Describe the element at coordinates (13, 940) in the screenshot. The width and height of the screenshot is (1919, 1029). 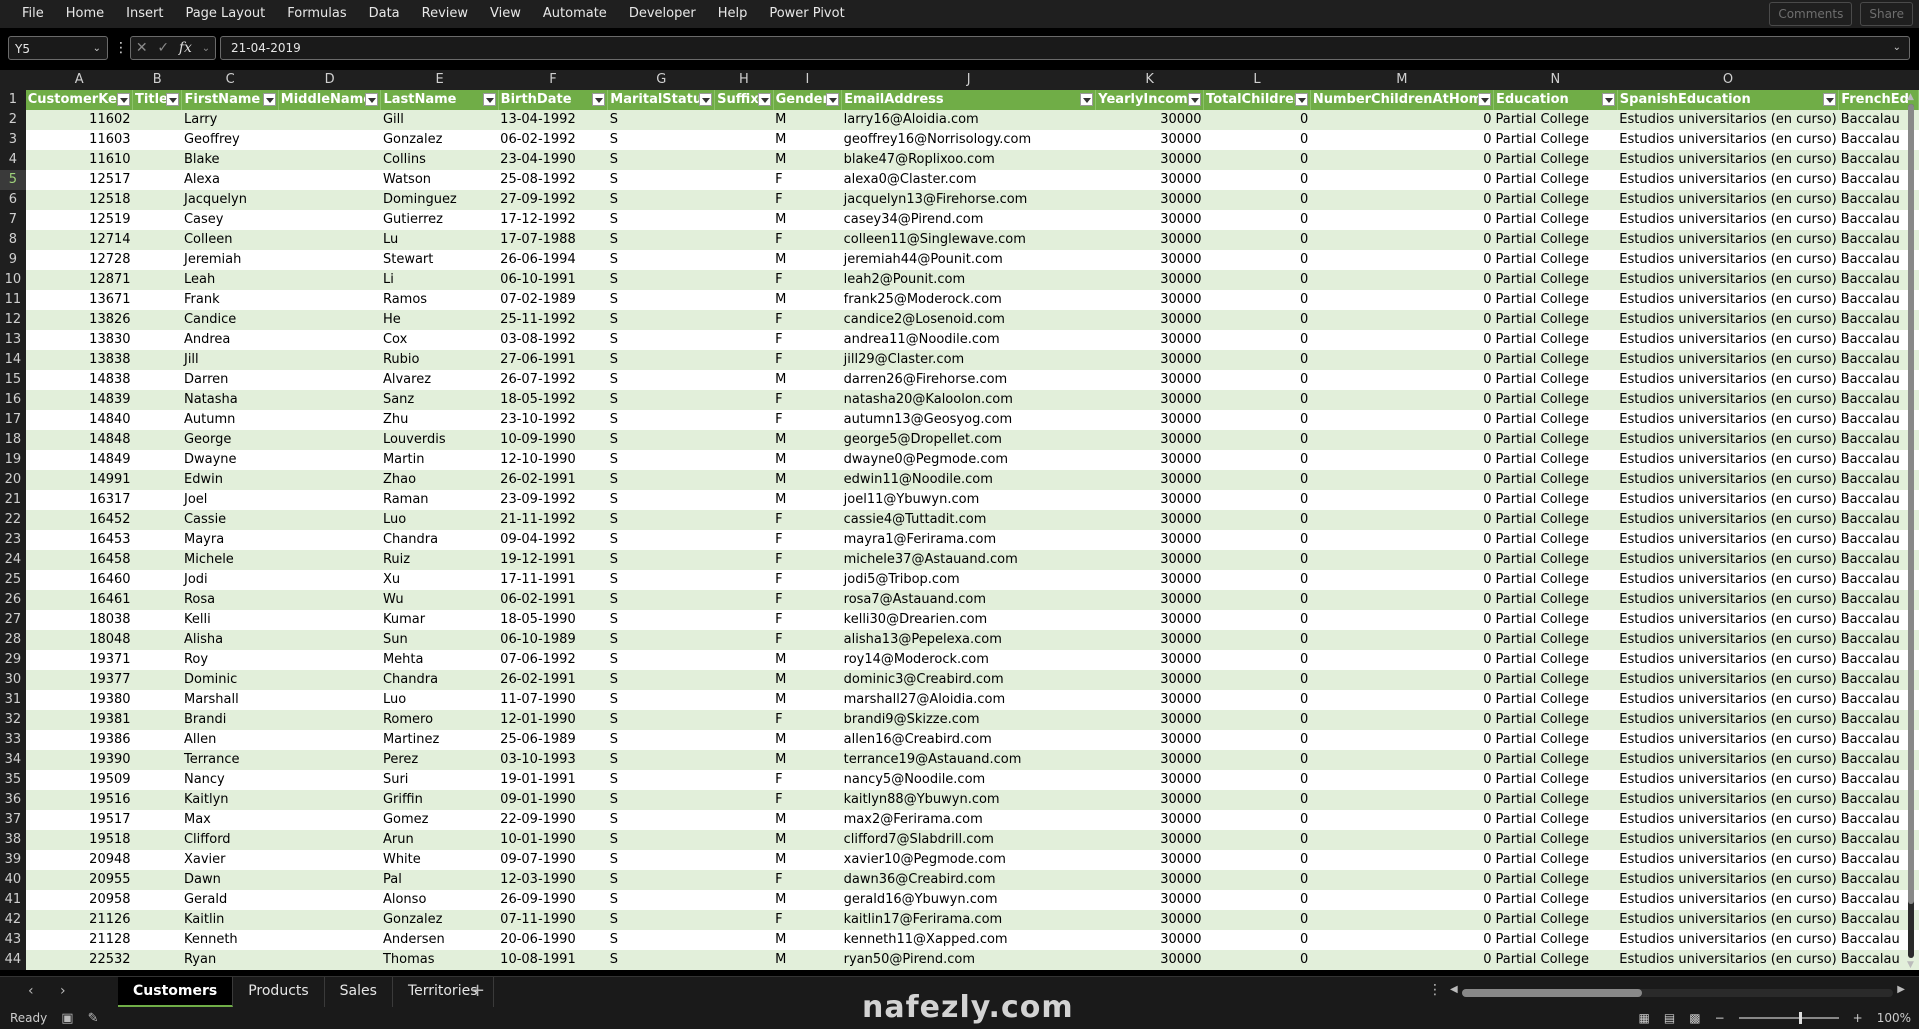
I see `row-header: 43` at that location.